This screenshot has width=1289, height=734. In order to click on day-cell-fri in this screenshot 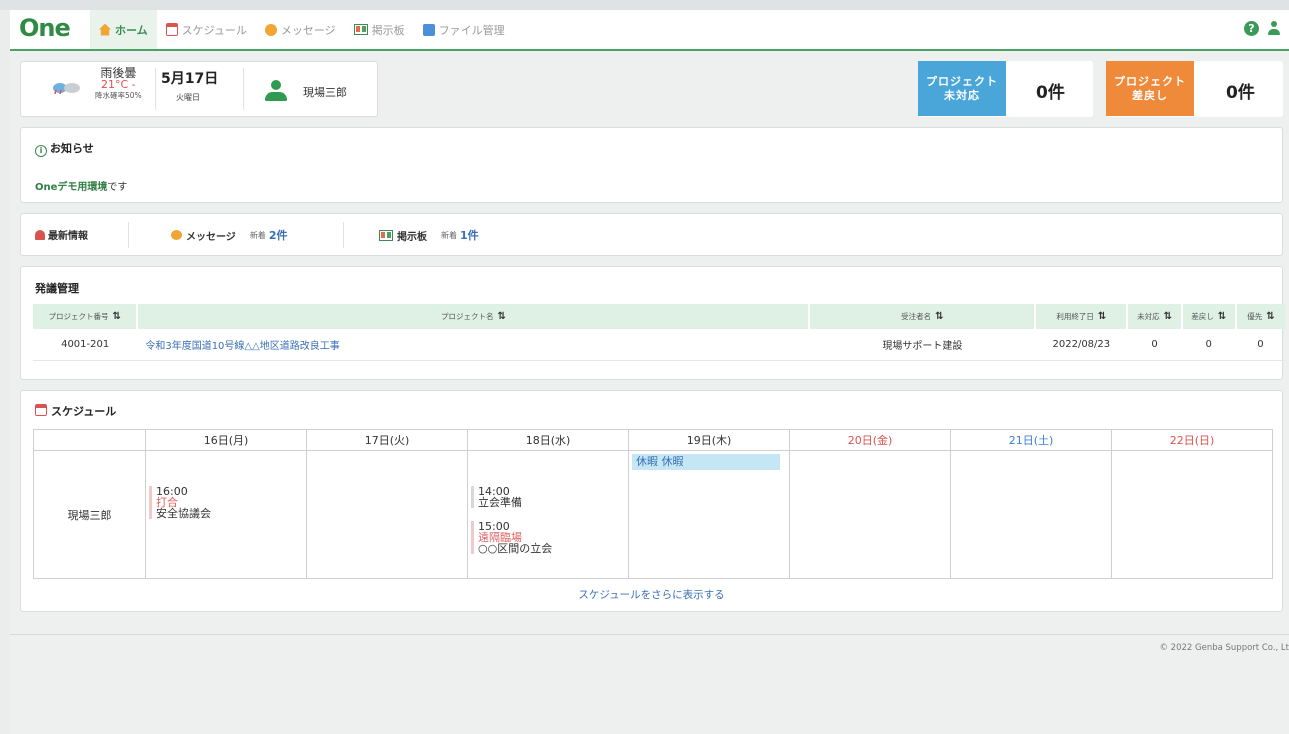, I will do `click(870, 514)`.